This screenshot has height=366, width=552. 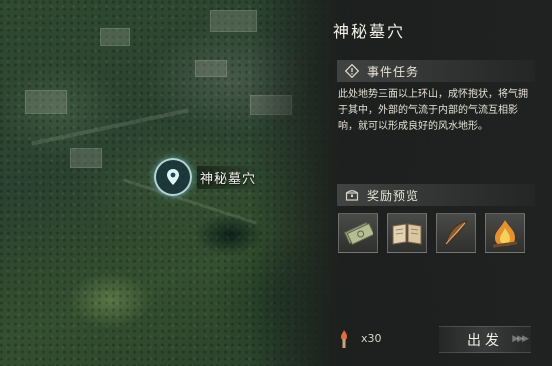 I want to click on campfire-icon, so click(x=505, y=234).